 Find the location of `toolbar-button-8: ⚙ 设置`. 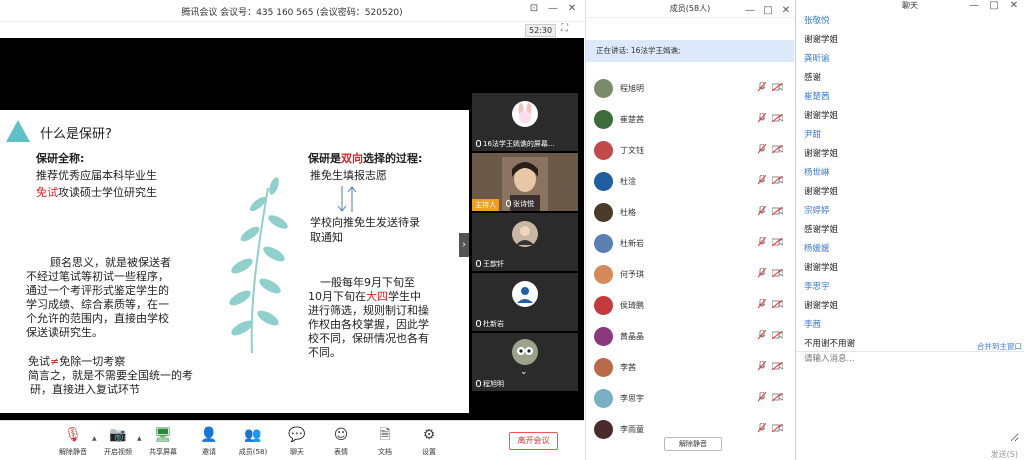

toolbar-button-8: ⚙ 设置 is located at coordinates (429, 441).